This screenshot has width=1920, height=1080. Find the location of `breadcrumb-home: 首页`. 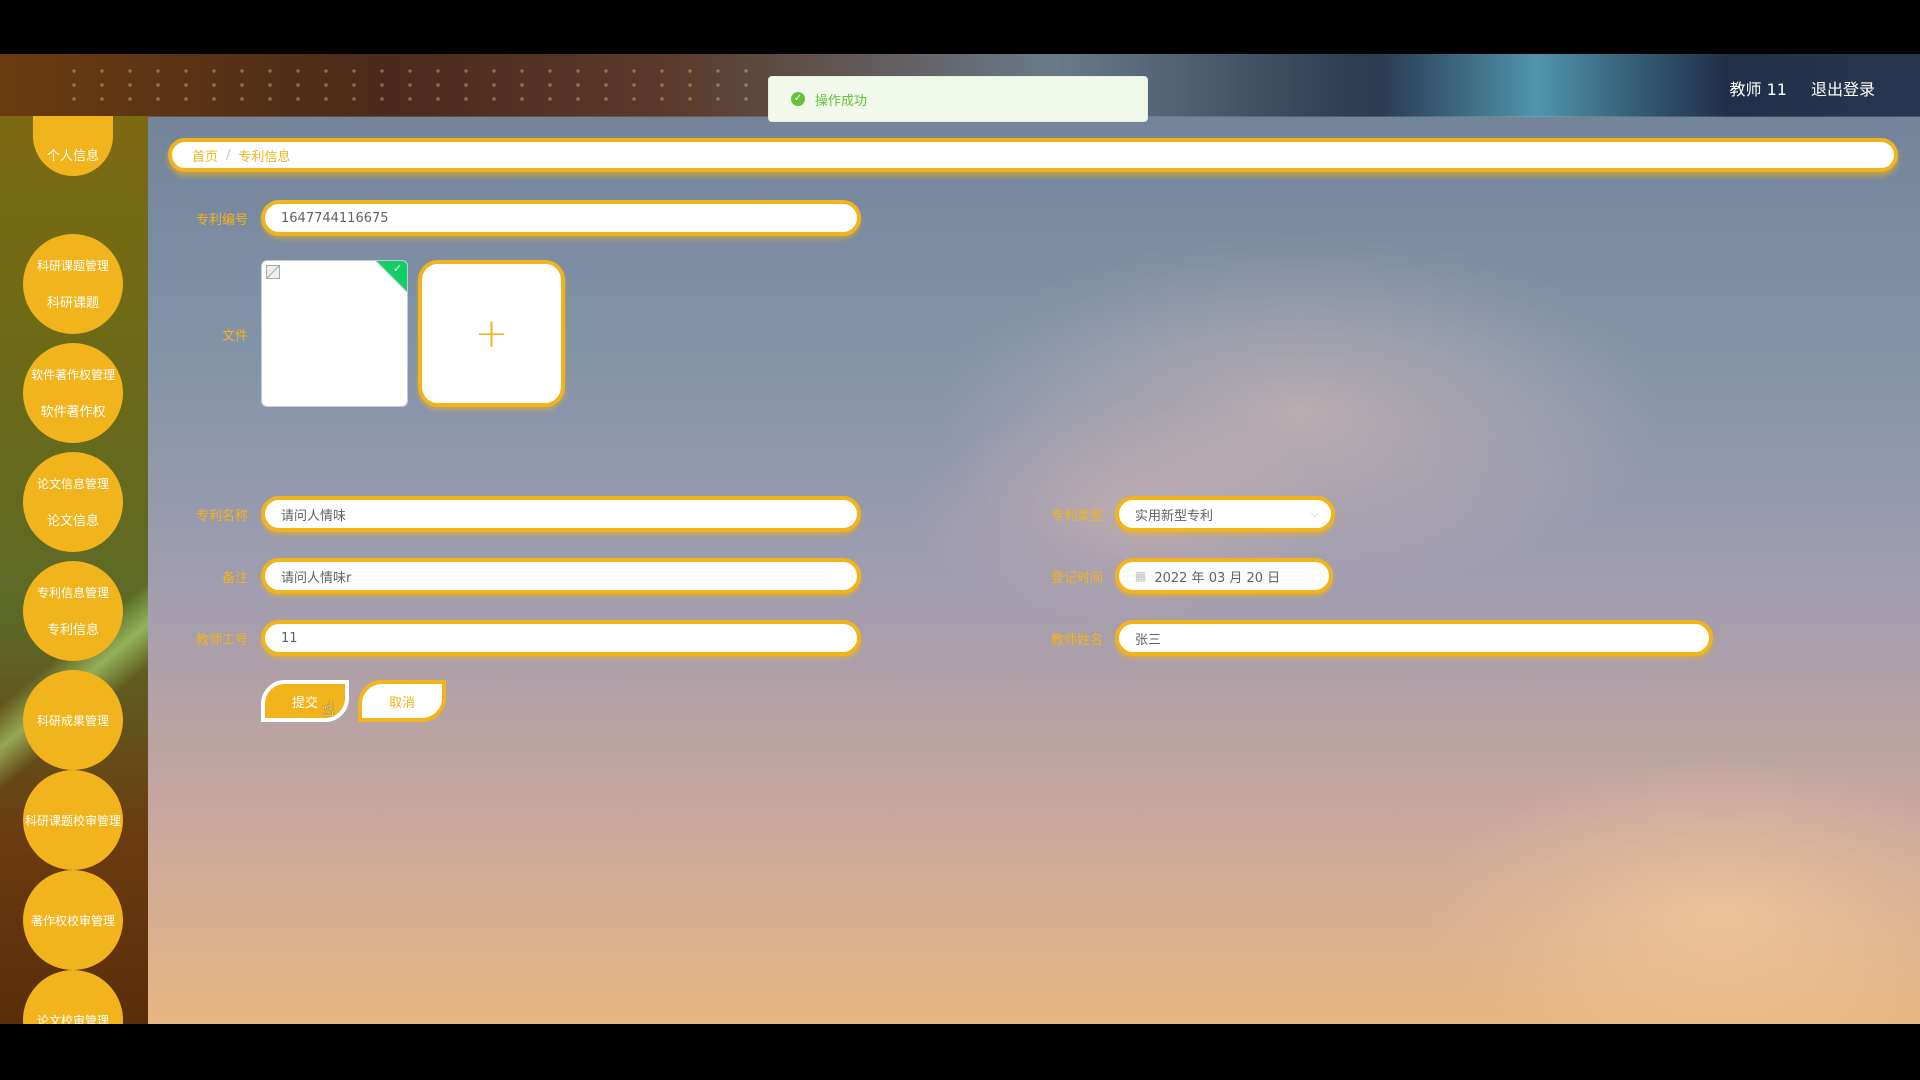

breadcrumb-home: 首页 is located at coordinates (205, 155).